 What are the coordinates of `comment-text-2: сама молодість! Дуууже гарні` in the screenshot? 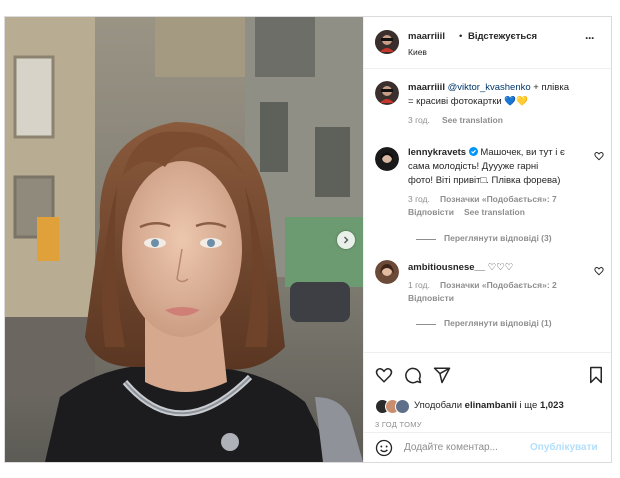 It's located at (473, 166).